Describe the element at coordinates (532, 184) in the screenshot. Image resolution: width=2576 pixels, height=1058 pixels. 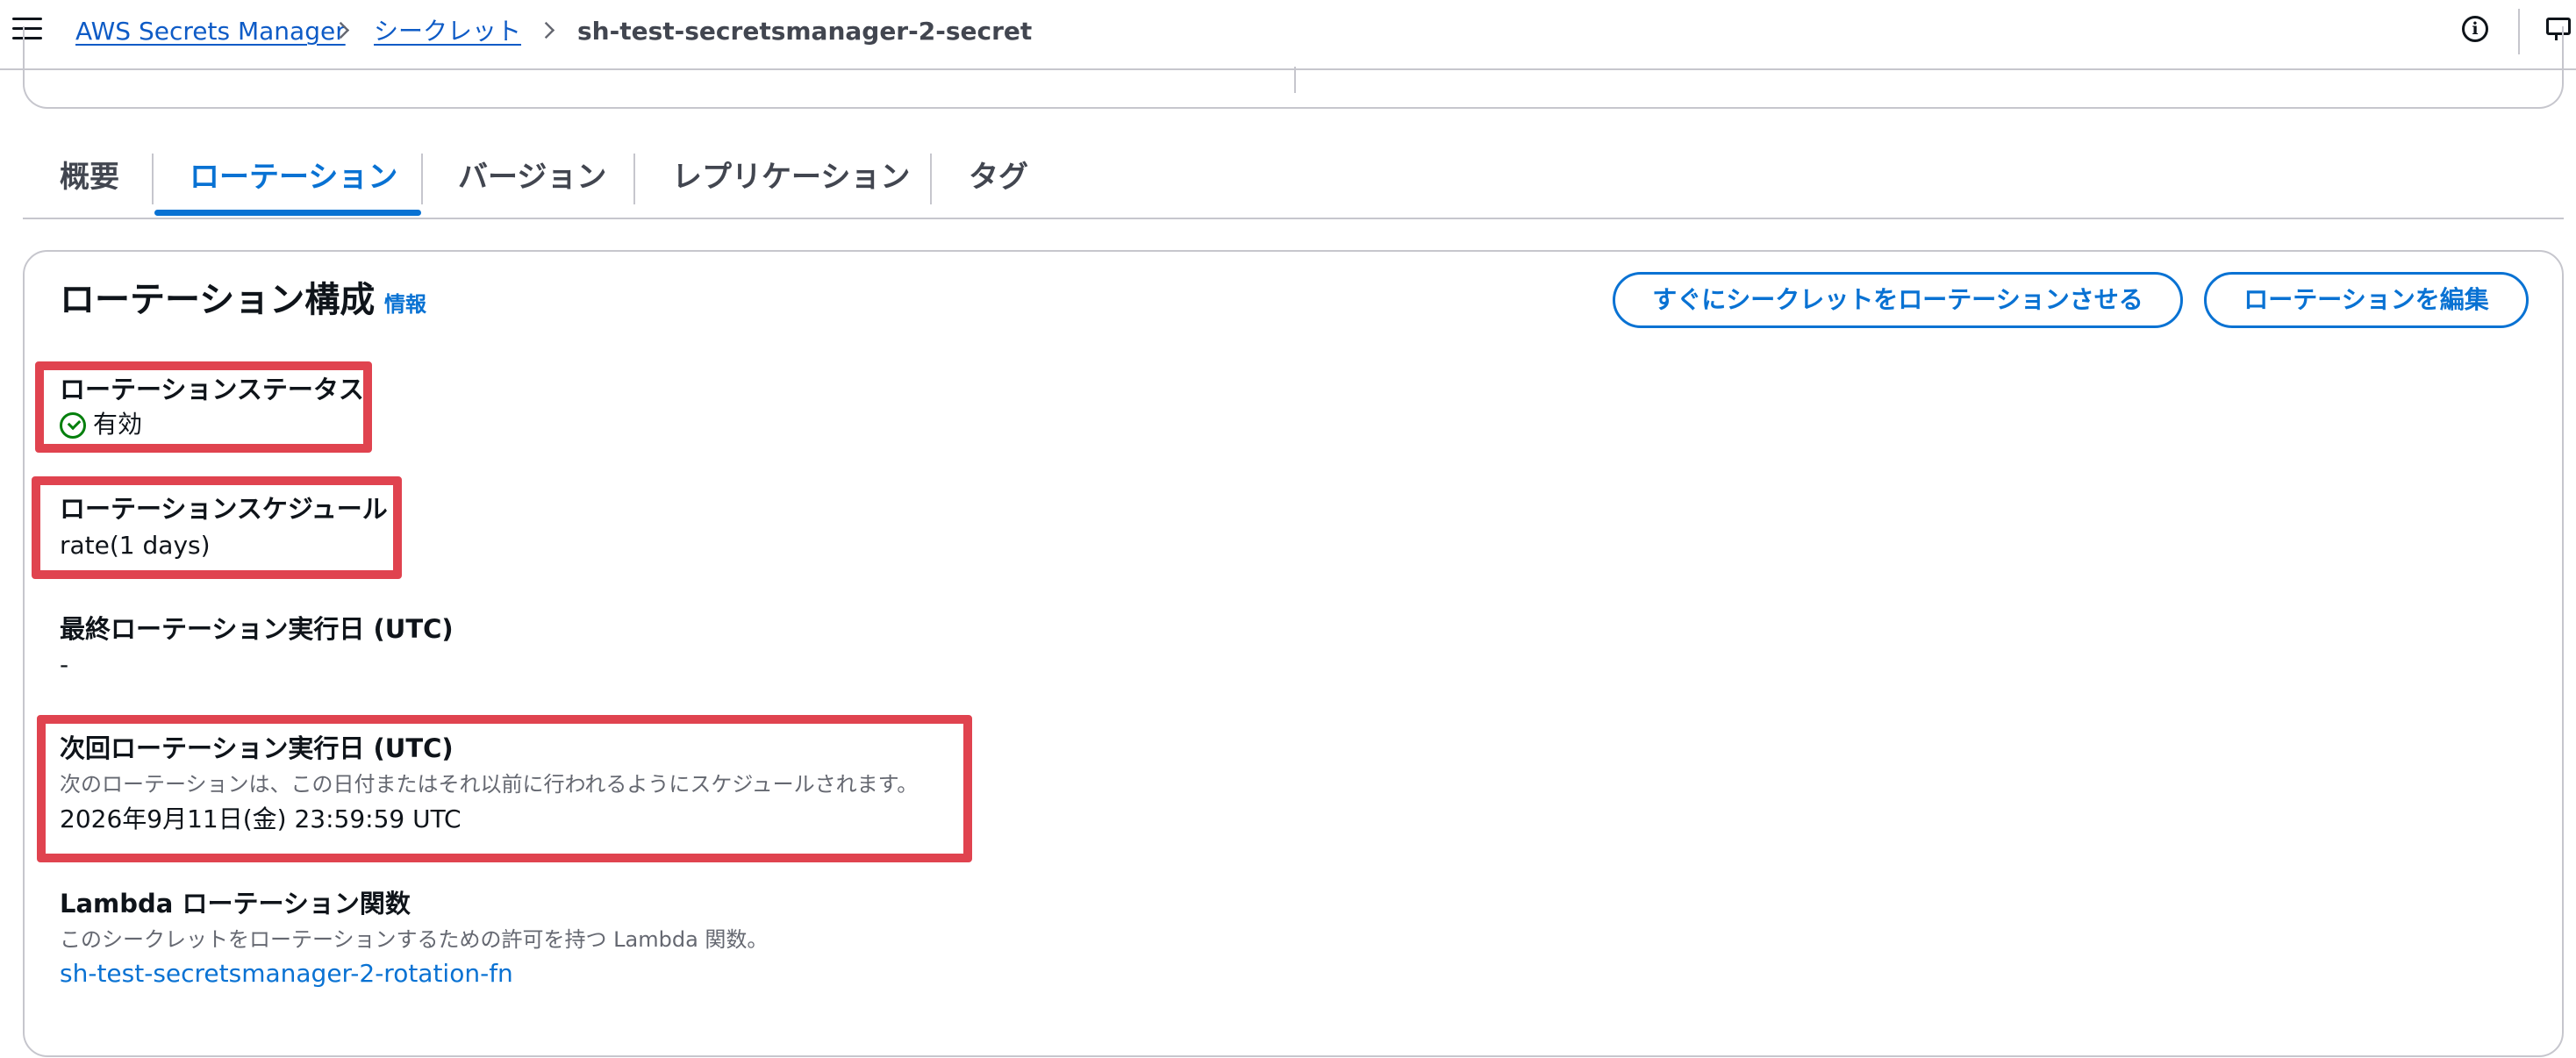
I see `tab-versions: バージョン` at that location.